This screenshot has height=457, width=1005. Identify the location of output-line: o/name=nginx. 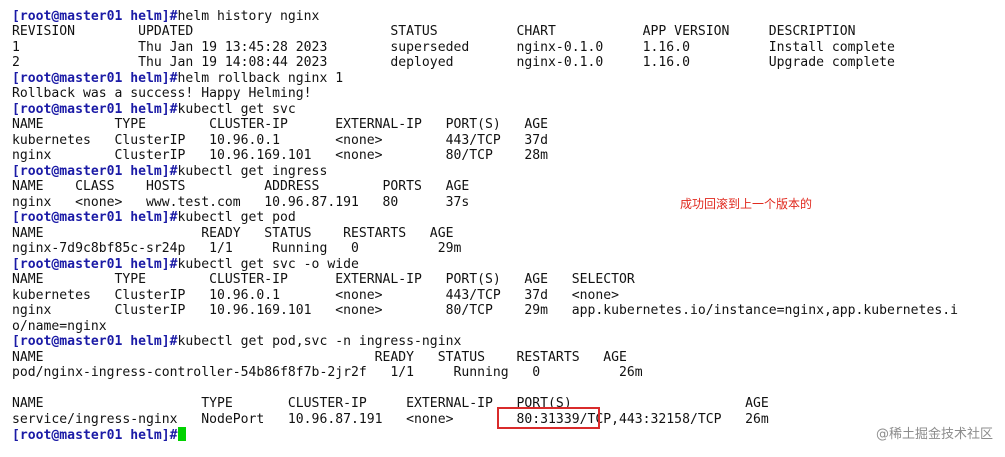
(59, 326).